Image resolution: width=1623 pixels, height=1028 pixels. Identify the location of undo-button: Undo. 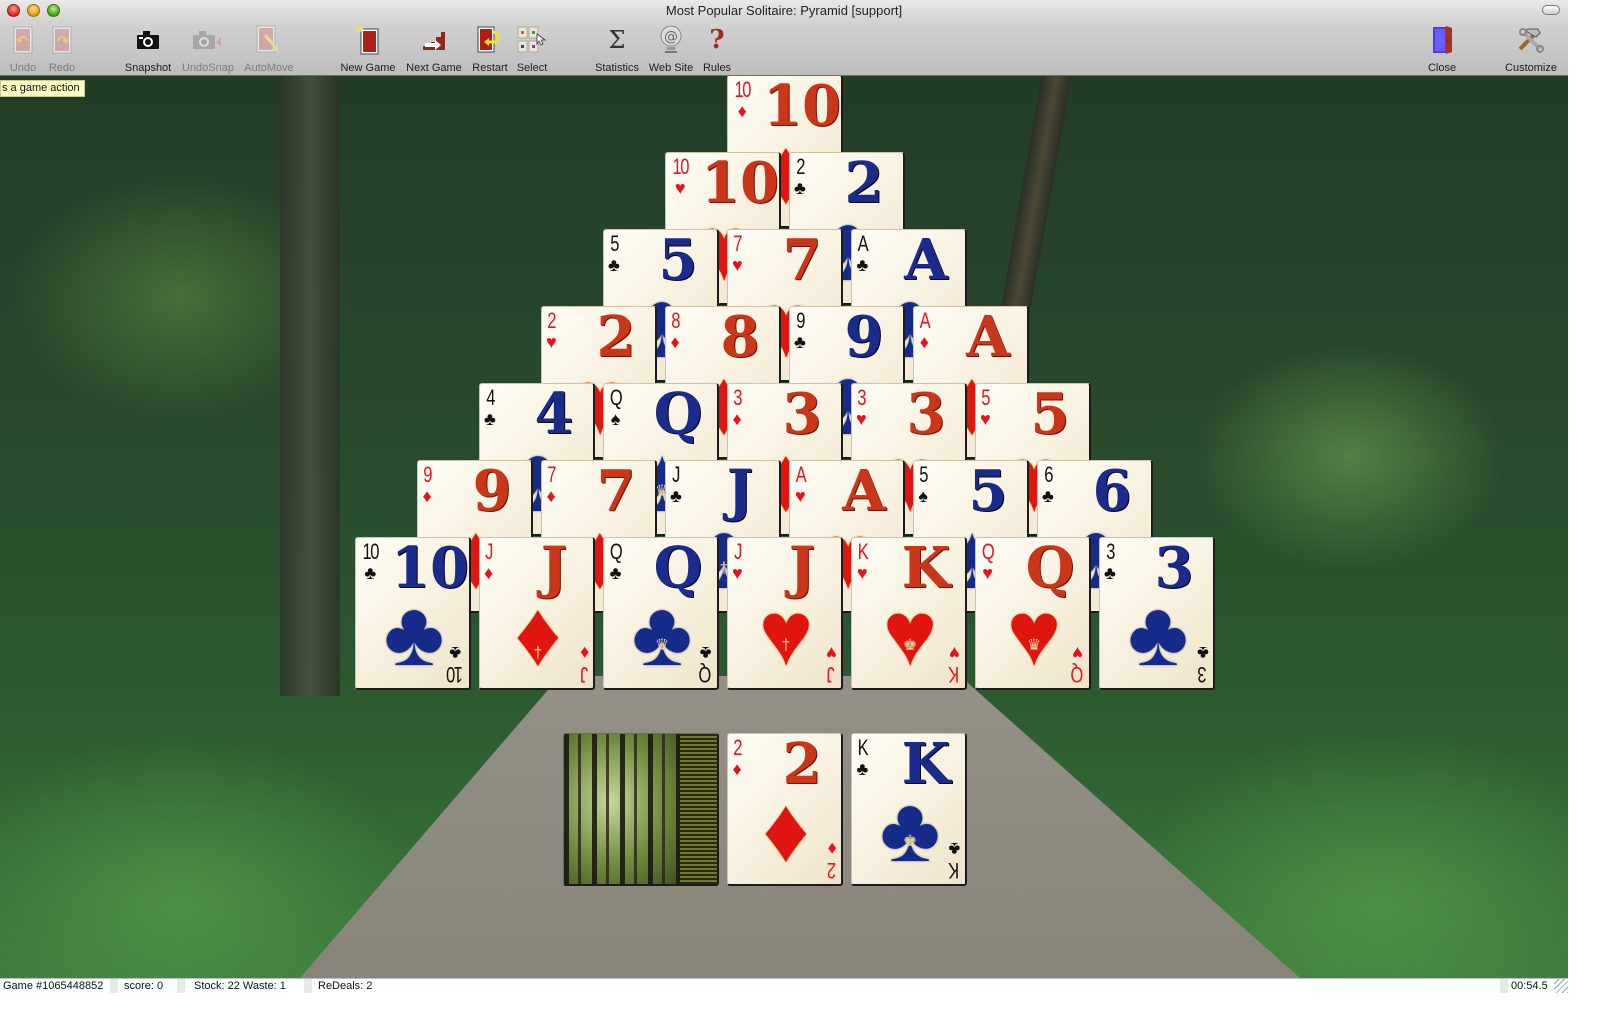
(23, 49).